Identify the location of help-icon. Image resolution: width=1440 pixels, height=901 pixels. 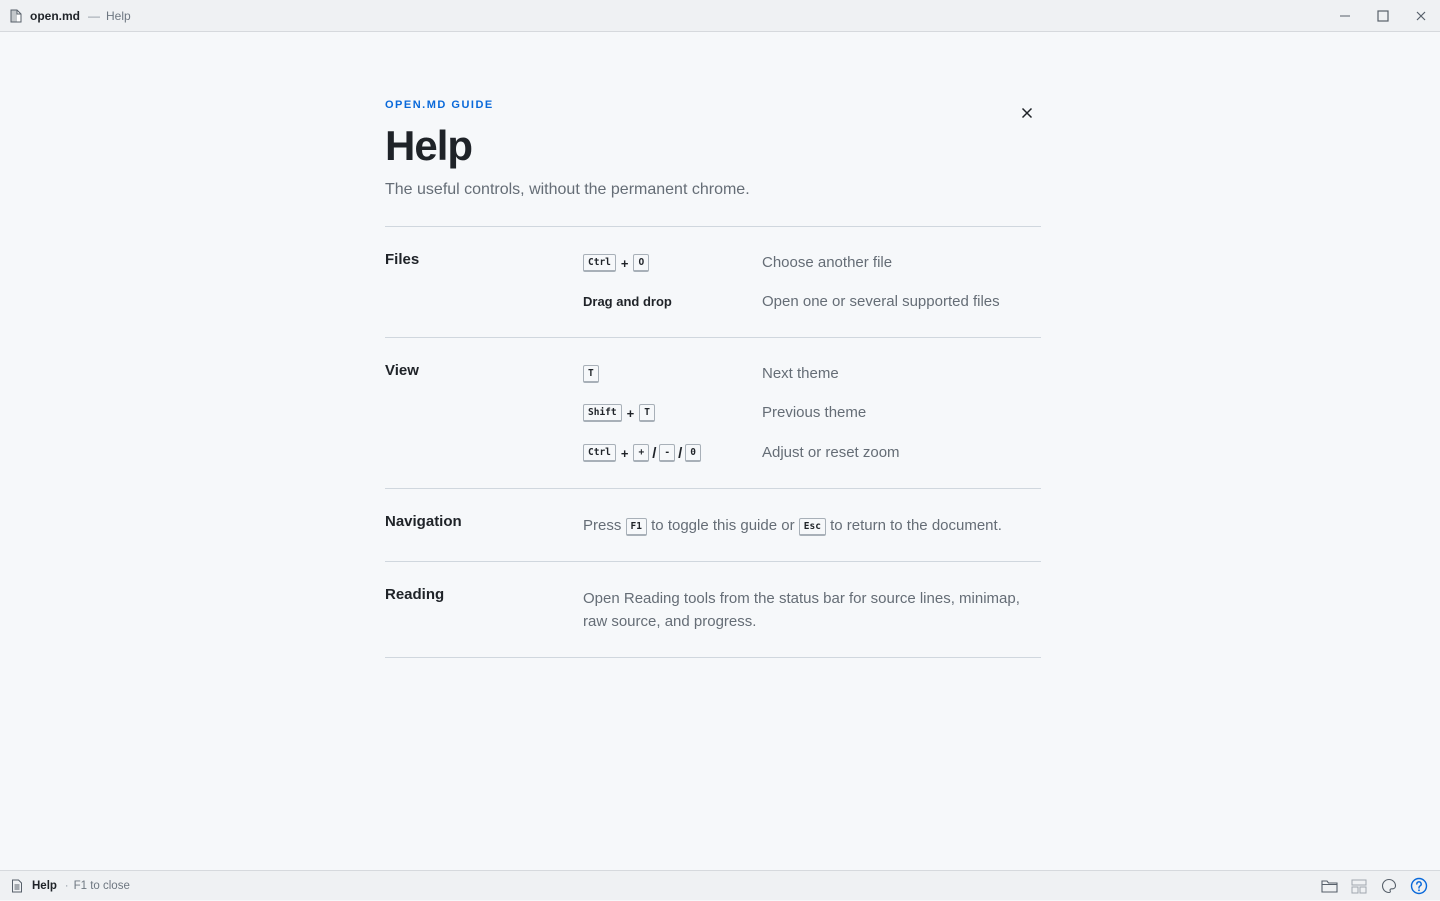
(1419, 886).